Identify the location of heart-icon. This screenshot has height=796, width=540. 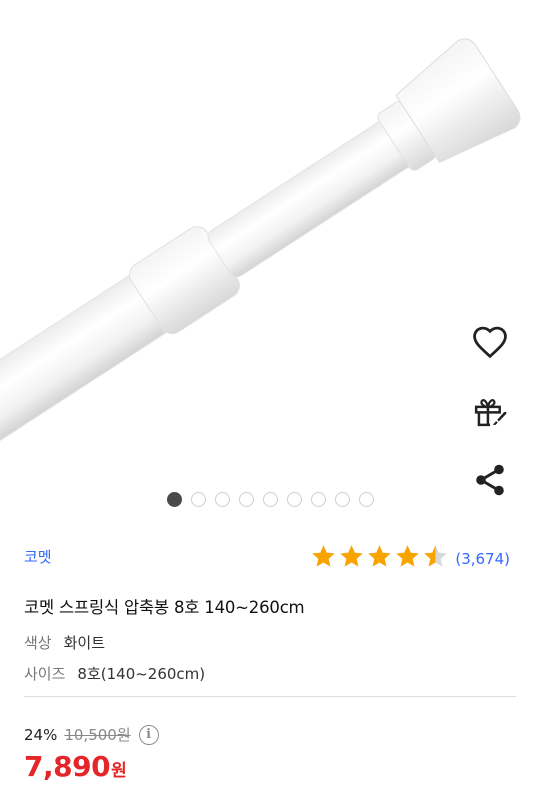
(490, 342).